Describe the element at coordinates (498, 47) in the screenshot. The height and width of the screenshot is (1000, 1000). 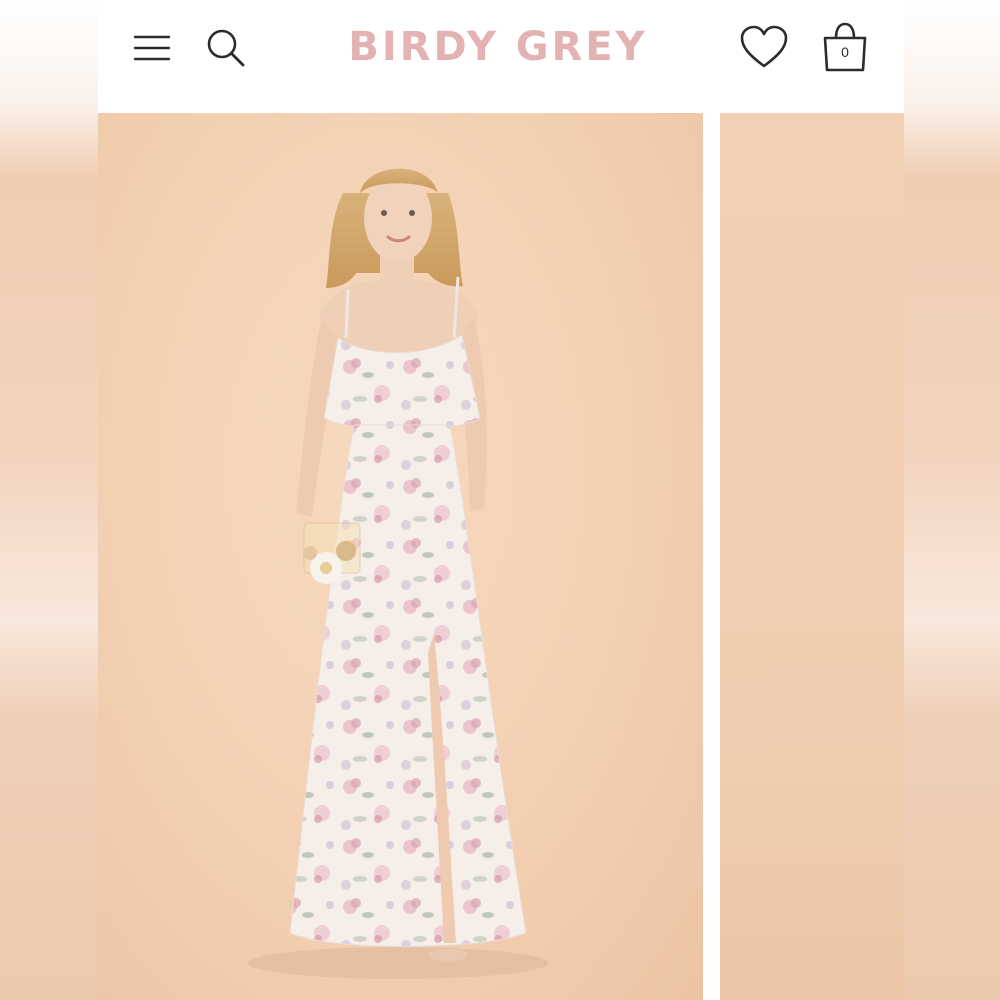
I see `brand-logo: BIRDY GREY` at that location.